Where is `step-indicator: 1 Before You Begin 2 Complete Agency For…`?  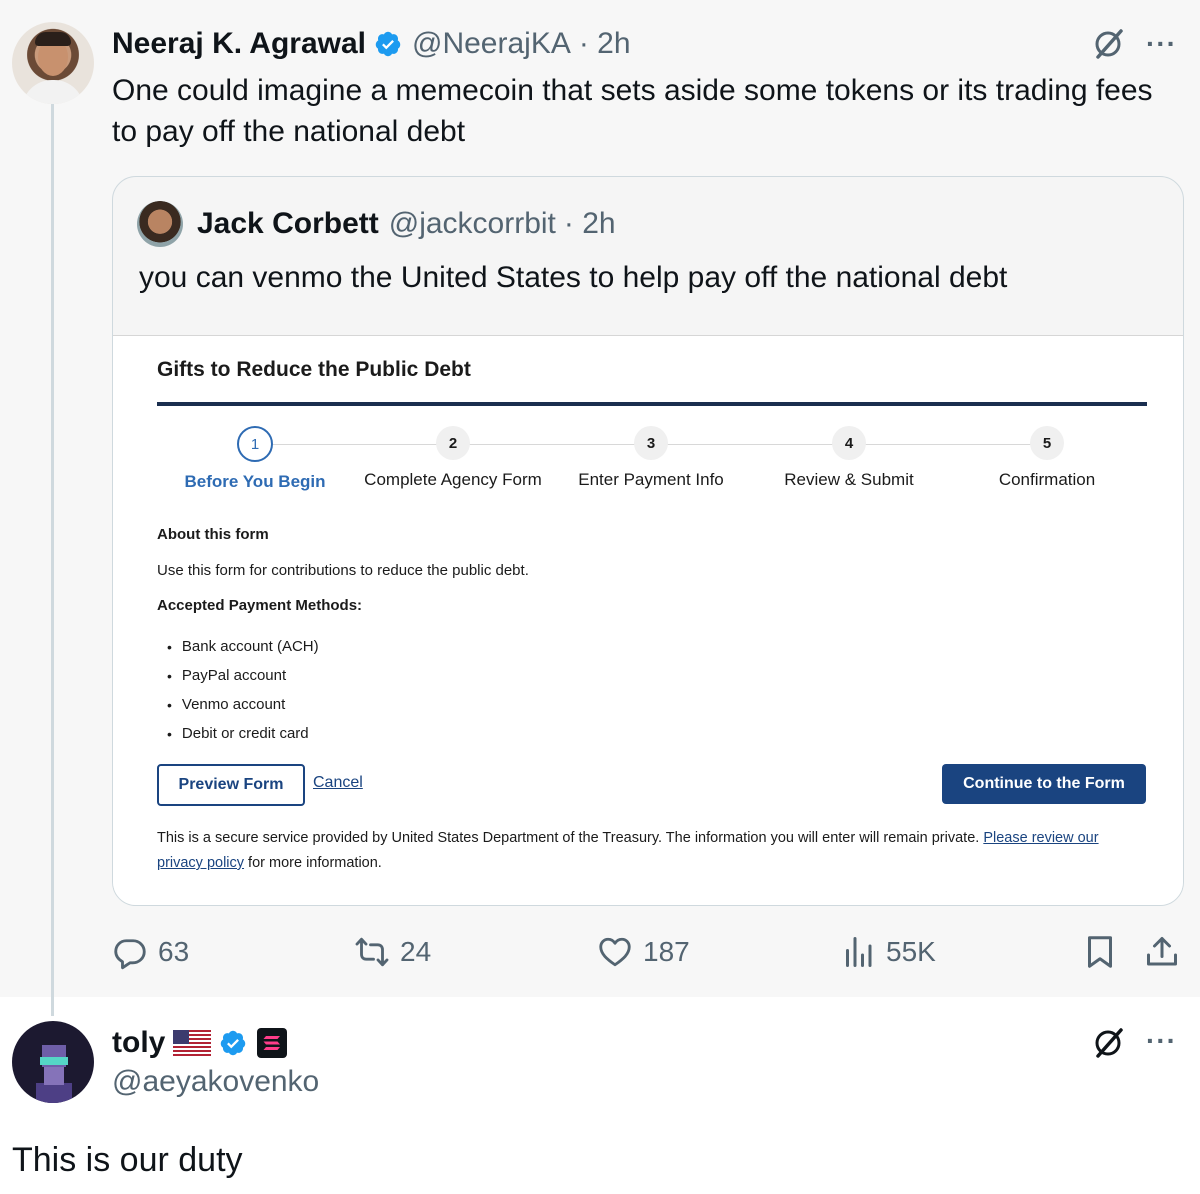 step-indicator: 1 Before You Begin 2 Complete Agency For… is located at coordinates (648, 466).